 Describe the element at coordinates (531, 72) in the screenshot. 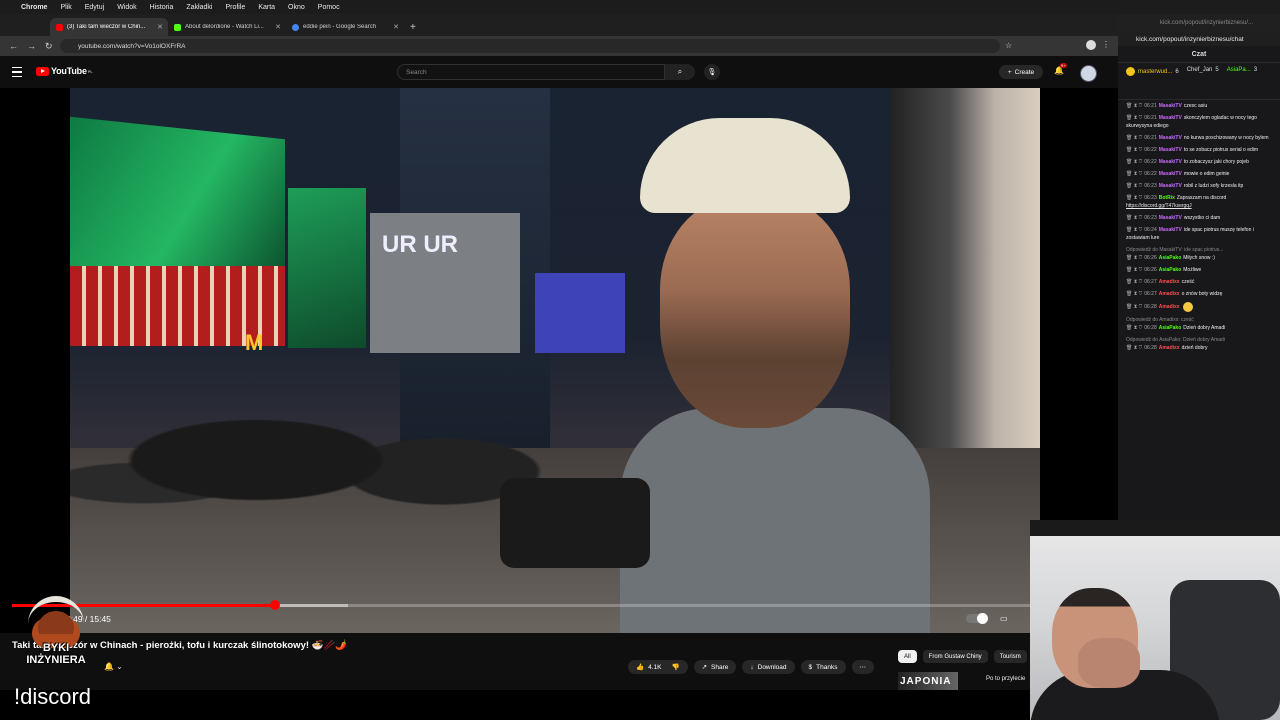

I see `search-input: Search` at that location.